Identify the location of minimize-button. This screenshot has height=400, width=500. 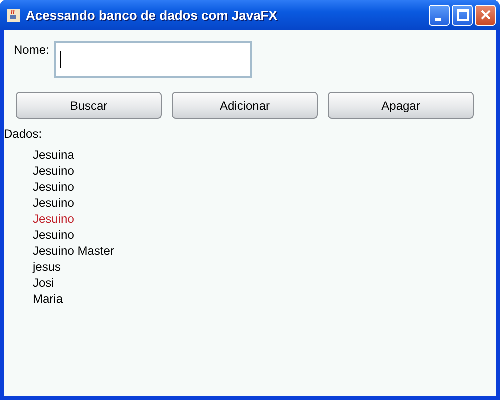
(439, 15).